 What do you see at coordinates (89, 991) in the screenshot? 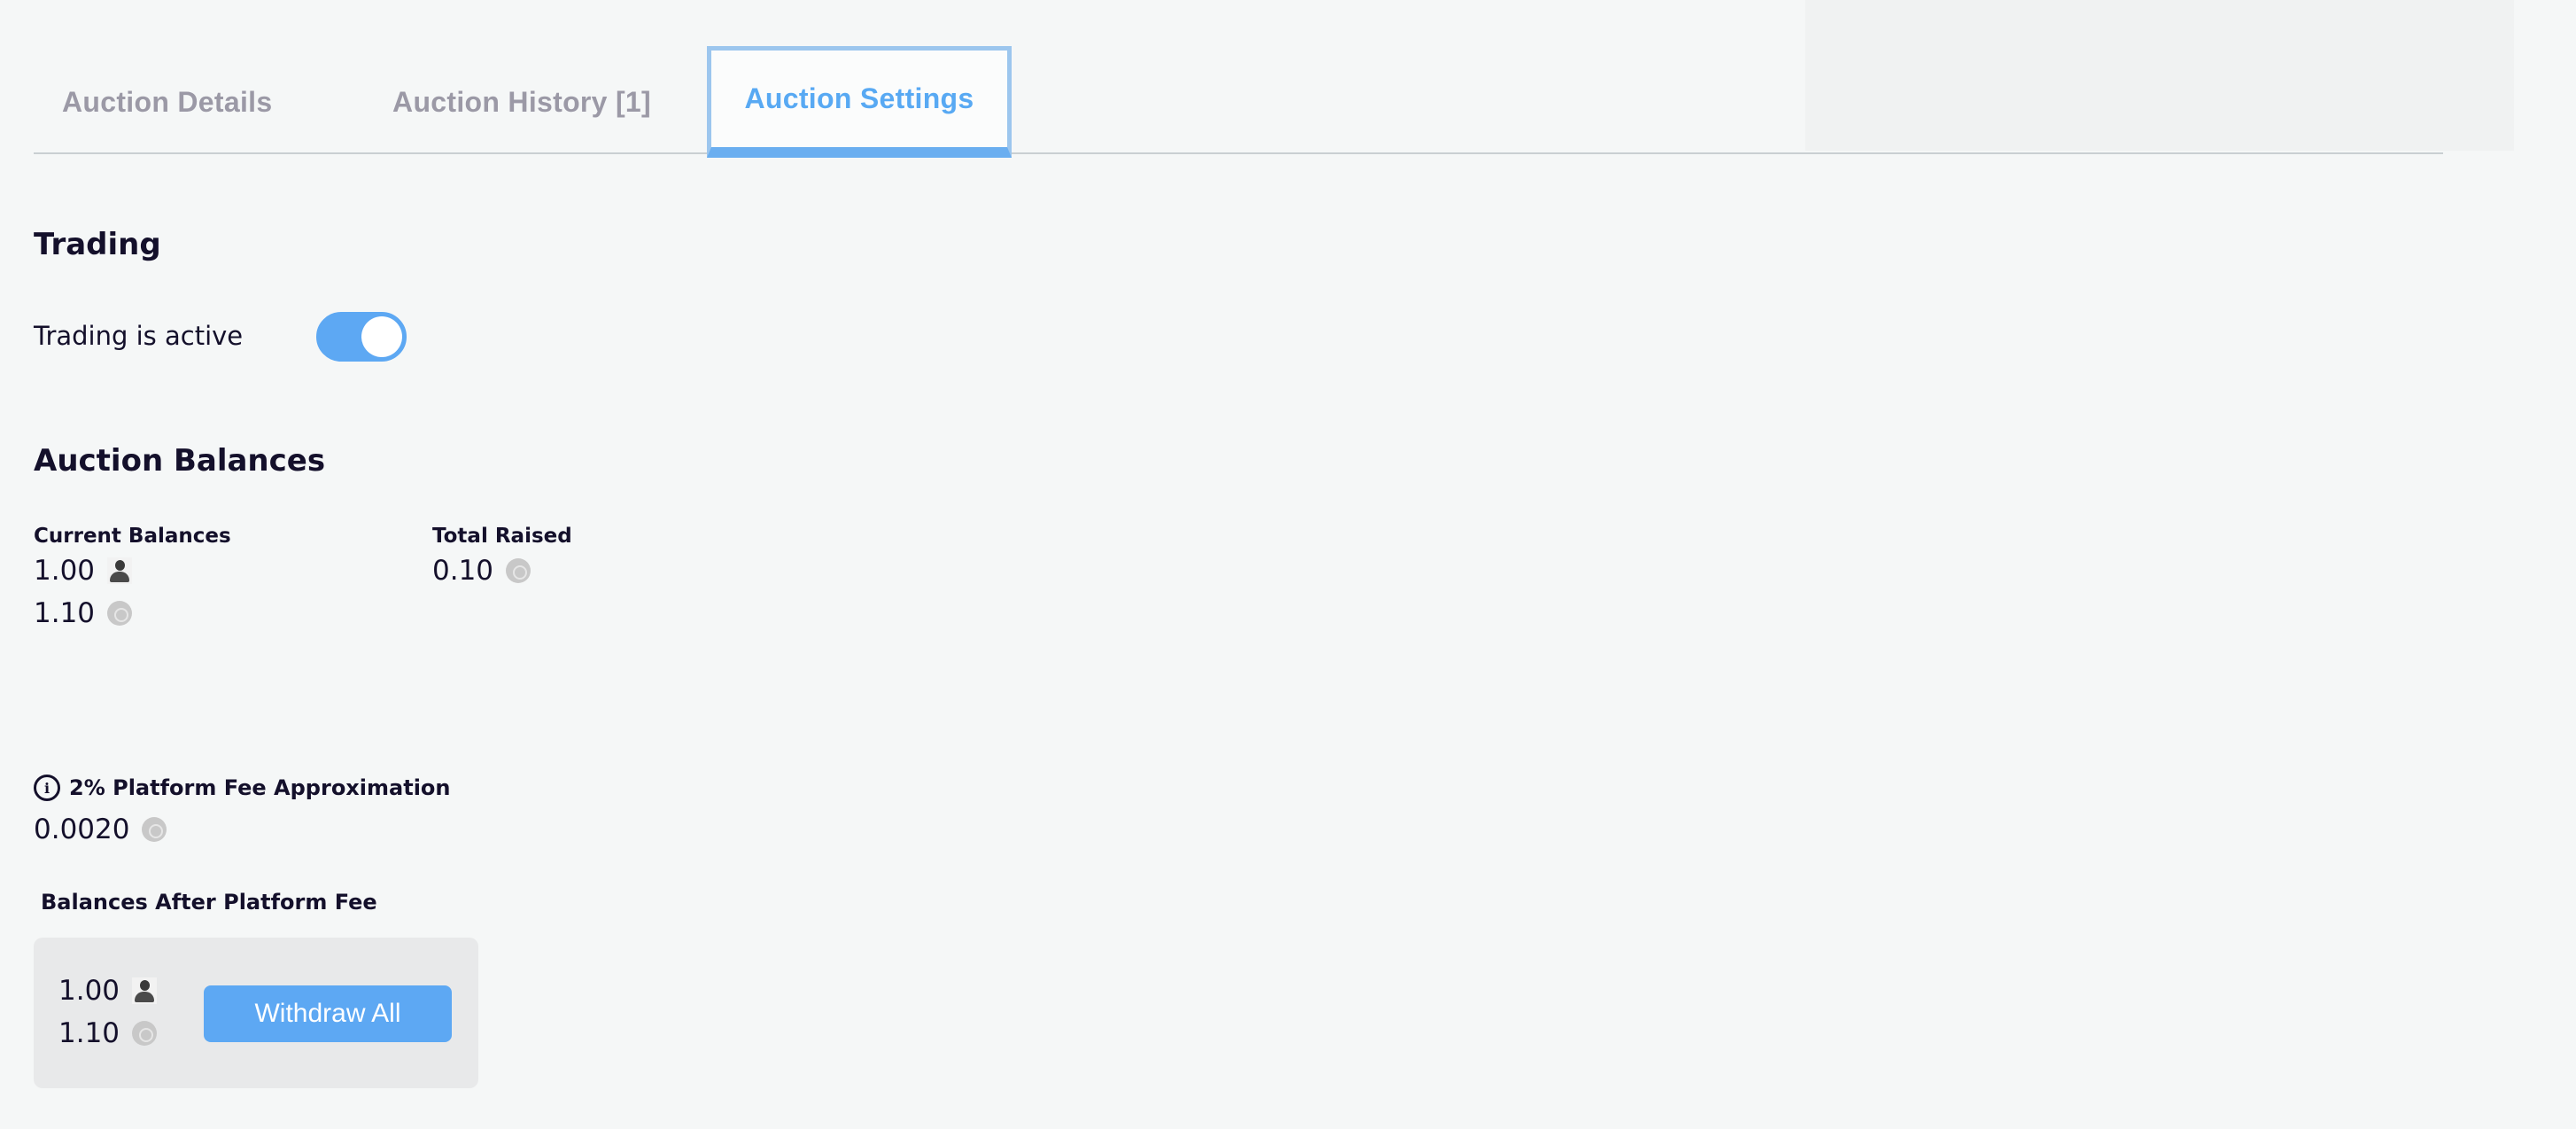
I see `after-fee-balance-token-value: 1.00` at bounding box center [89, 991].